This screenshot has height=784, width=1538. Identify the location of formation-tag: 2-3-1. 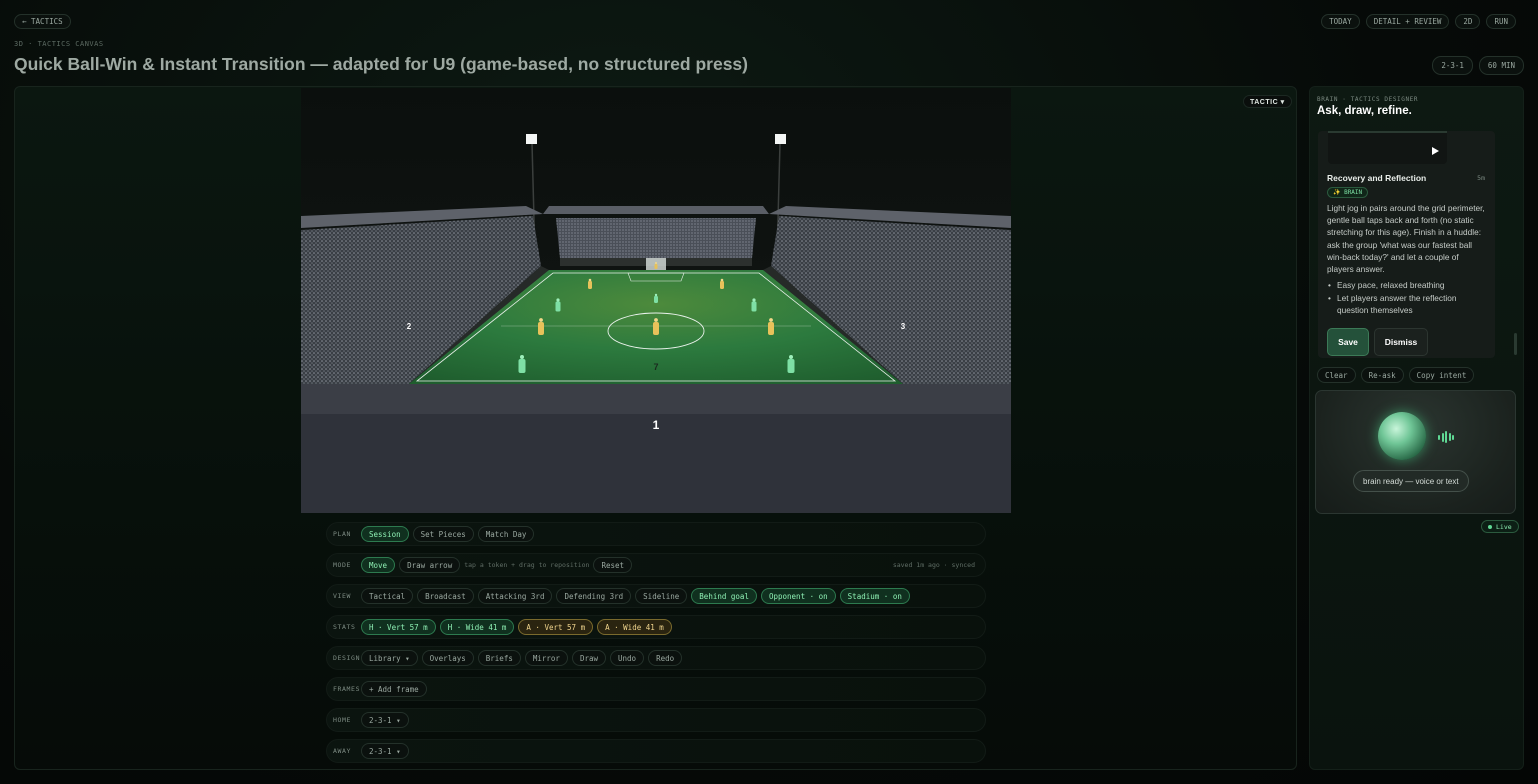
(1452, 65).